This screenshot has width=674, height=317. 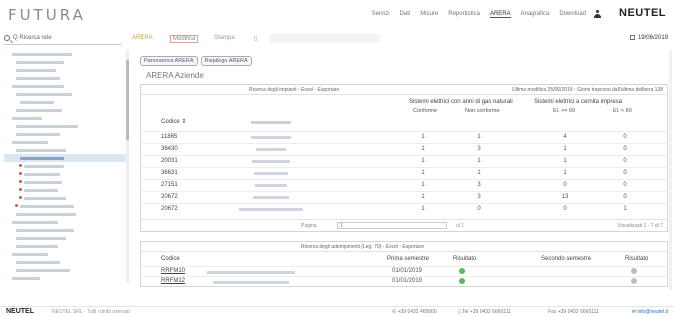 What do you see at coordinates (325, 38) in the screenshot?
I see `toolbar-input` at bounding box center [325, 38].